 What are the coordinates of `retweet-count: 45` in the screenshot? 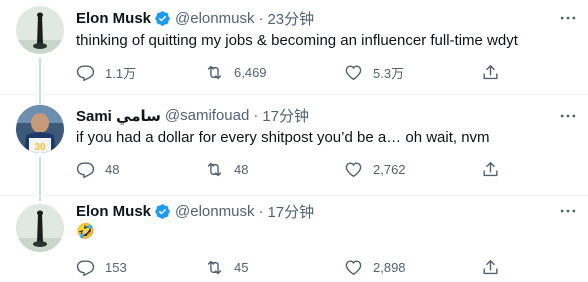 It's located at (241, 267).